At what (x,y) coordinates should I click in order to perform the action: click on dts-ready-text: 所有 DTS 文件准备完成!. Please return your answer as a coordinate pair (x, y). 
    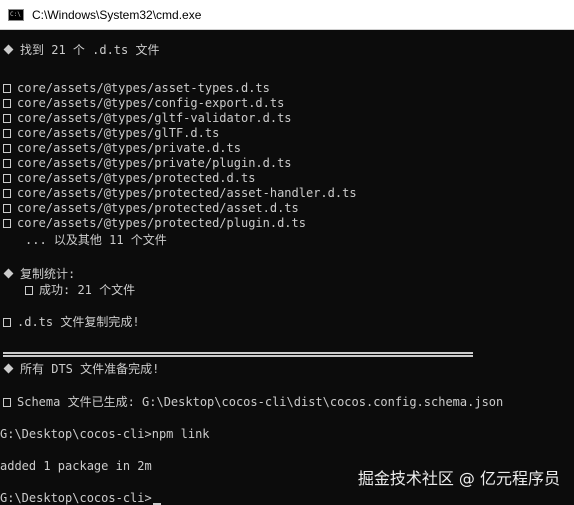
    Looking at the image, I should click on (90, 369).